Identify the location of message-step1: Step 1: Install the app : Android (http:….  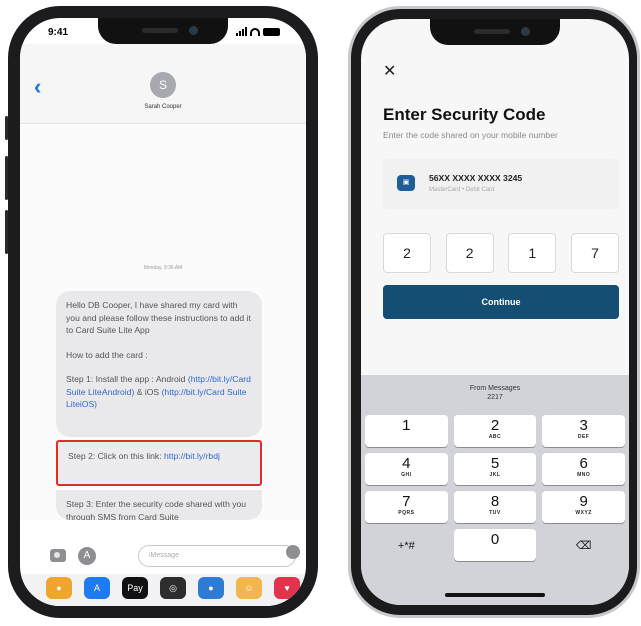
(158, 391).